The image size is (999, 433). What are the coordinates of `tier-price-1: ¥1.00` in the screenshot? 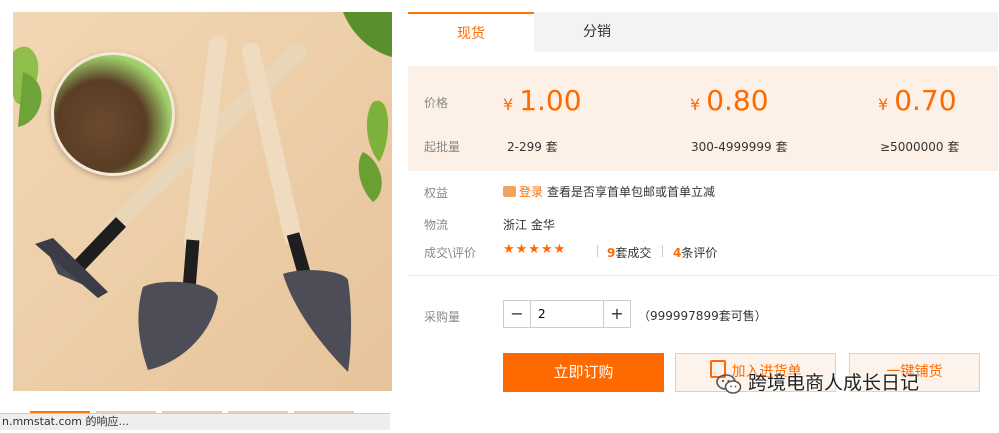 It's located at (542, 100).